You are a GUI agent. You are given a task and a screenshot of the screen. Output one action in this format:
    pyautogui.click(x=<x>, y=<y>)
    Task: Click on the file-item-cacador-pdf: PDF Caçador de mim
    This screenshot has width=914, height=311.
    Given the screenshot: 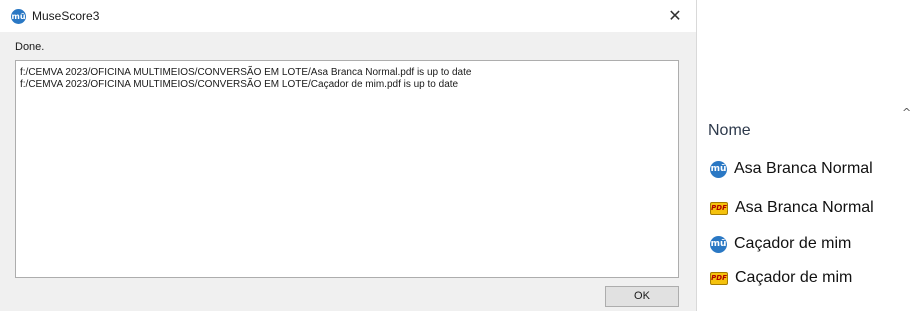 What is the action you would take?
    pyautogui.click(x=781, y=278)
    